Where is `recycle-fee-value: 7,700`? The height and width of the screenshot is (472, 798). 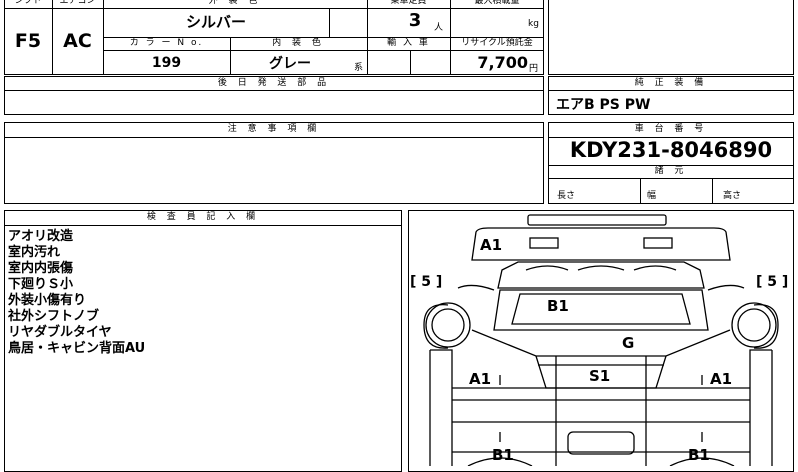 recycle-fee-value: 7,700 is located at coordinates (502, 62).